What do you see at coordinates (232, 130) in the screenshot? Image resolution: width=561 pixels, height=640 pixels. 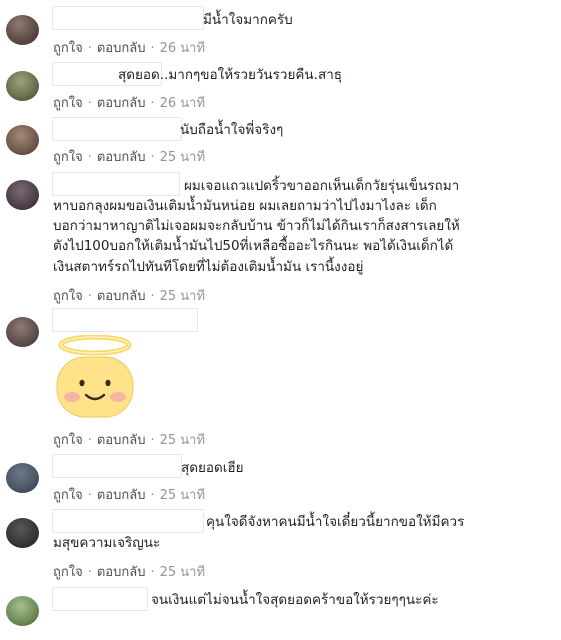 I see `comment-text: นับถือน้ำใจพี่จริงๆ` at bounding box center [232, 130].